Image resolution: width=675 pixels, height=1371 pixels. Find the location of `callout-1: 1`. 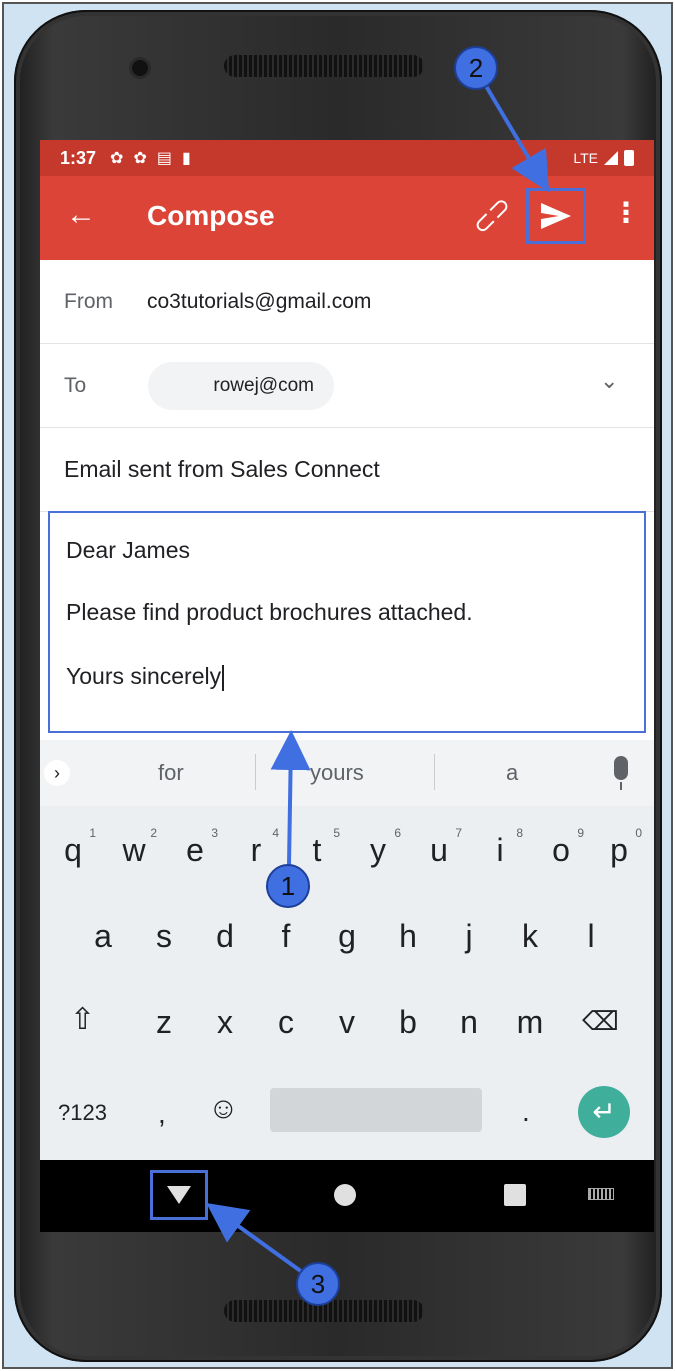

callout-1: 1 is located at coordinates (288, 886).